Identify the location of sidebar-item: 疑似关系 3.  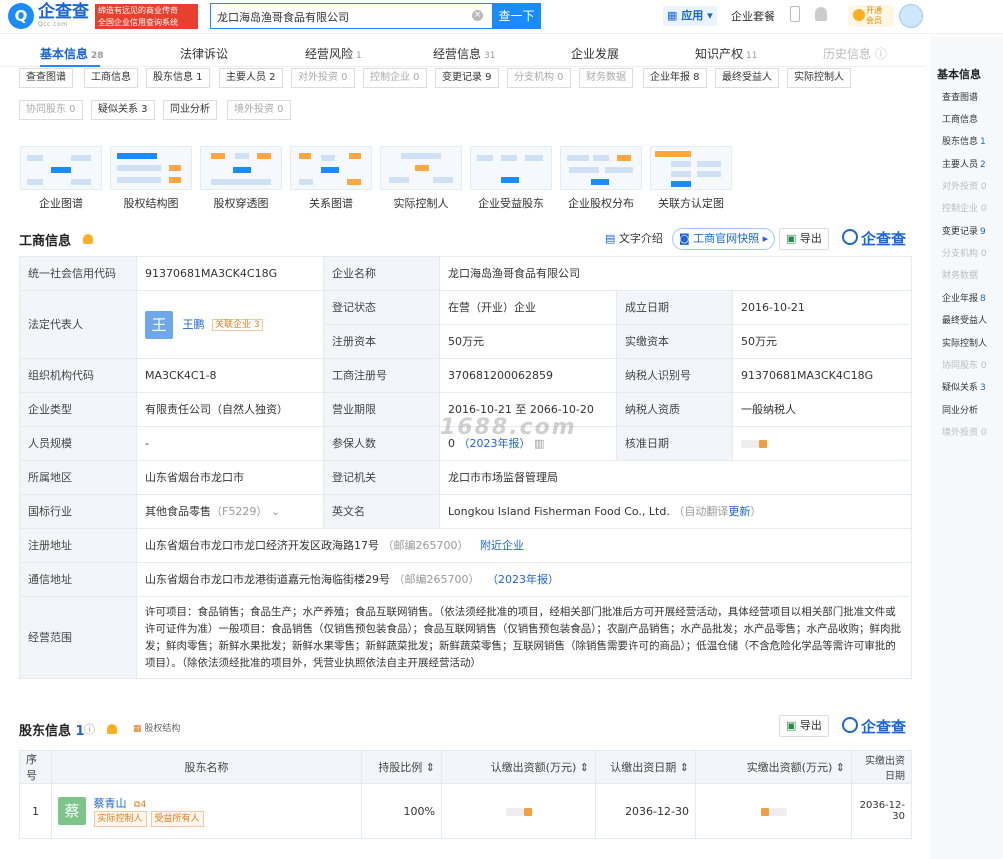
(964, 386).